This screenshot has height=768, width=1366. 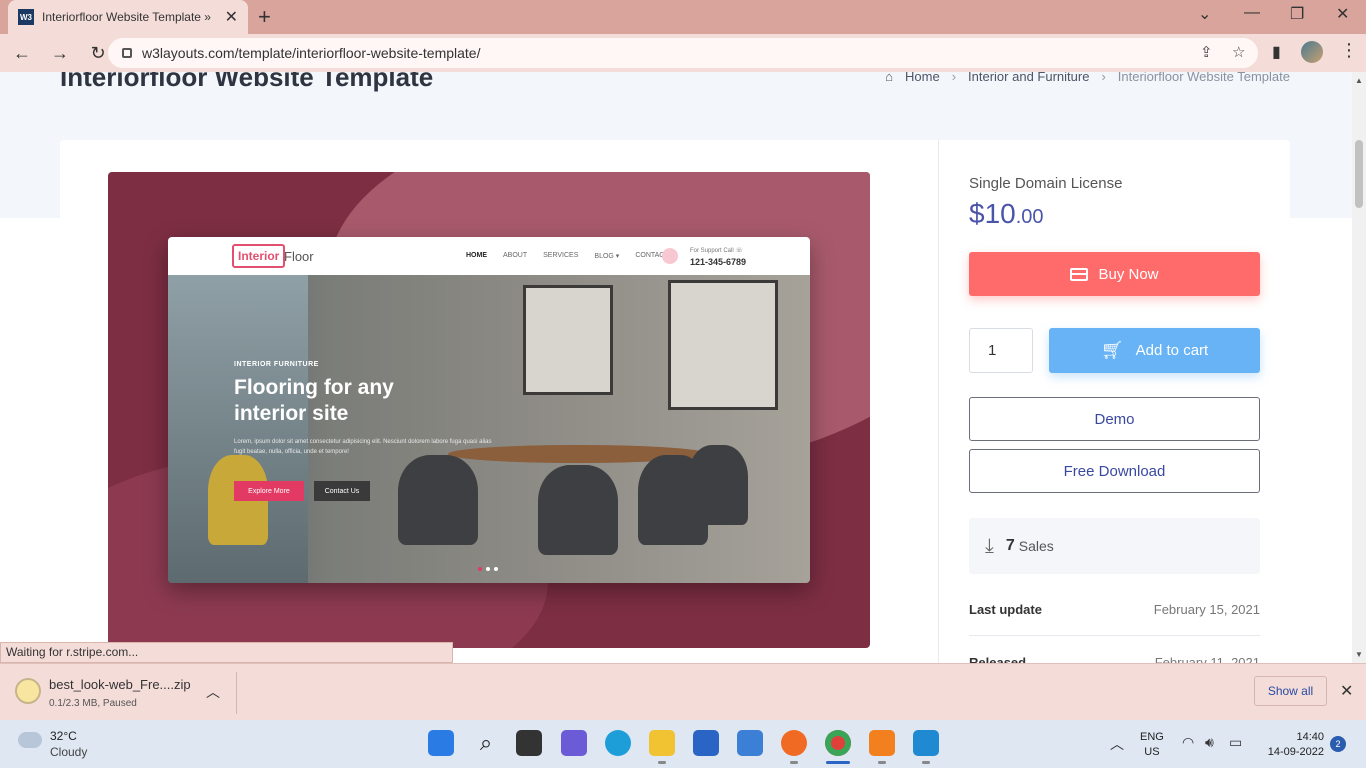 I want to click on new-tab-icon: +, so click(x=264, y=17).